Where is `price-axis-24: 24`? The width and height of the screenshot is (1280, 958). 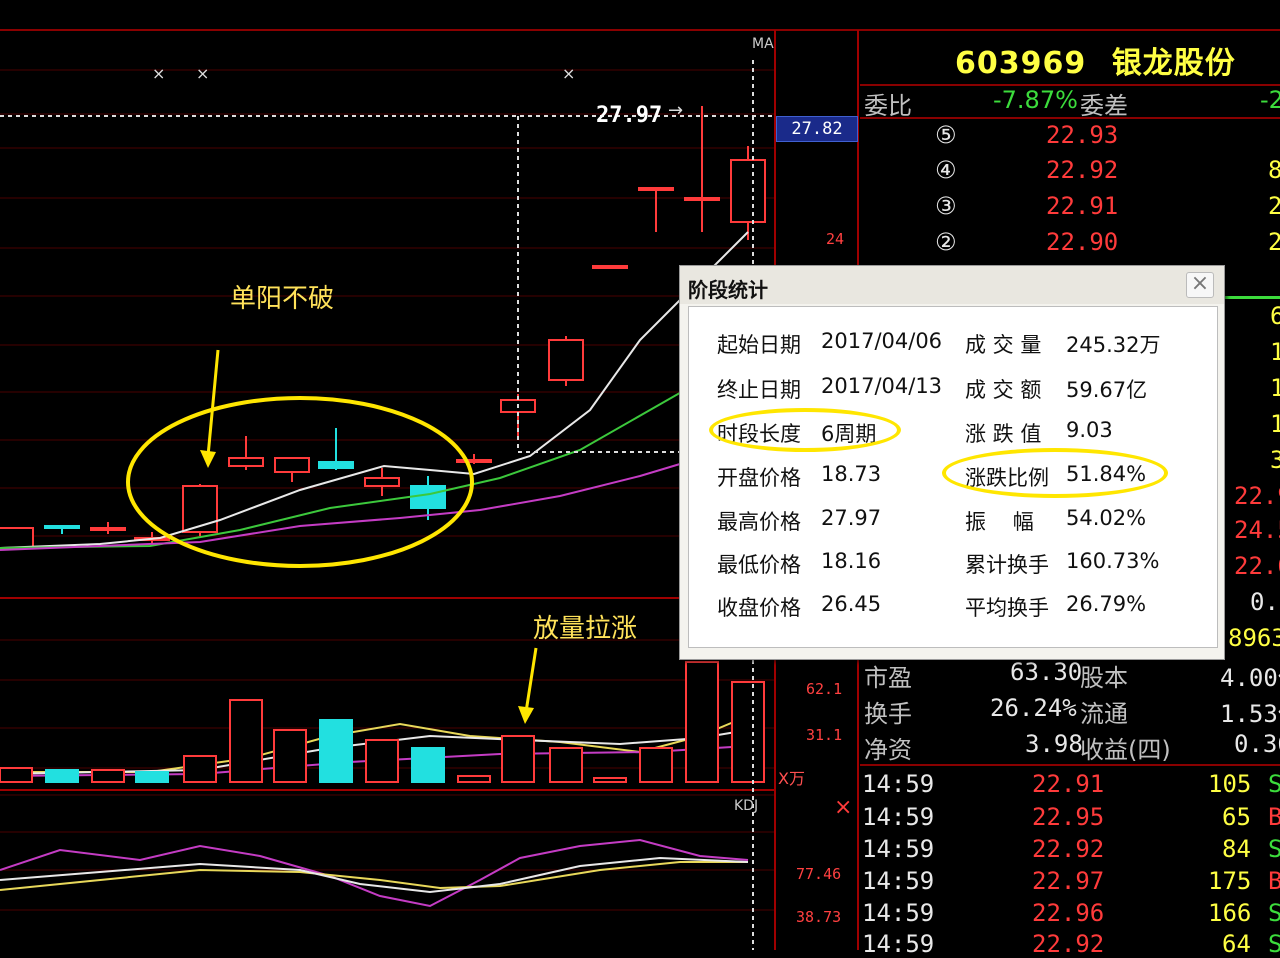
price-axis-24: 24 is located at coordinates (835, 239).